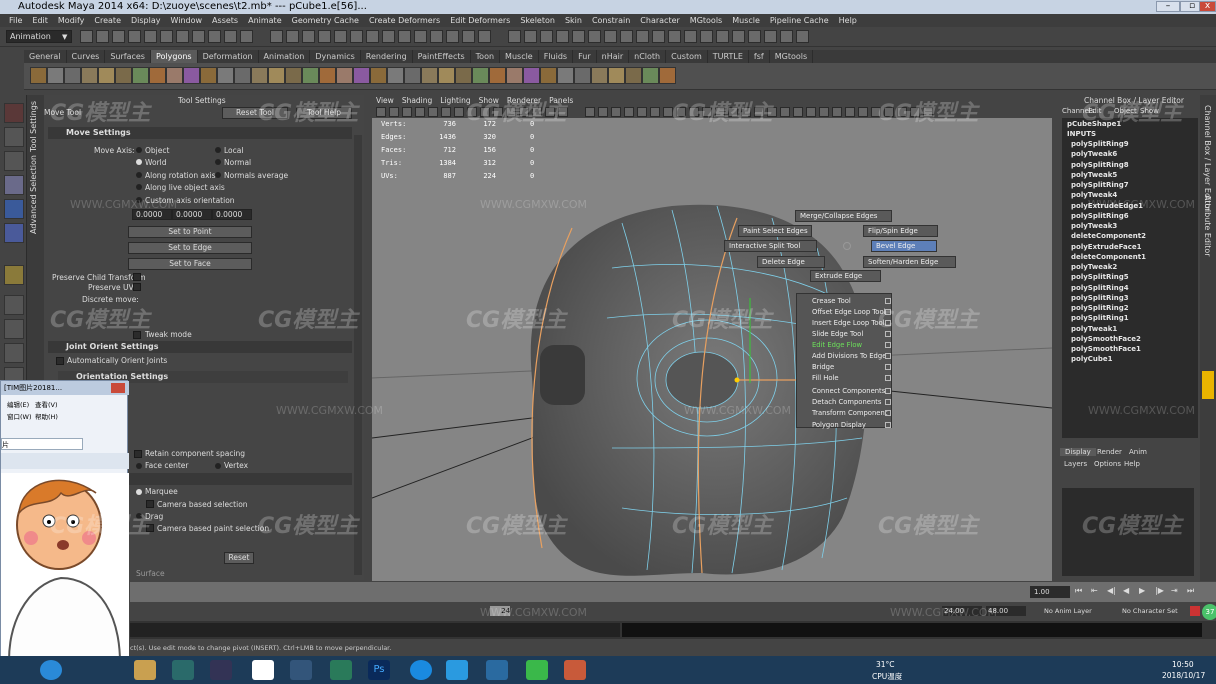 This screenshot has height=684, width=1216. I want to click on shelf-tab-fur: Fur, so click(585, 56).